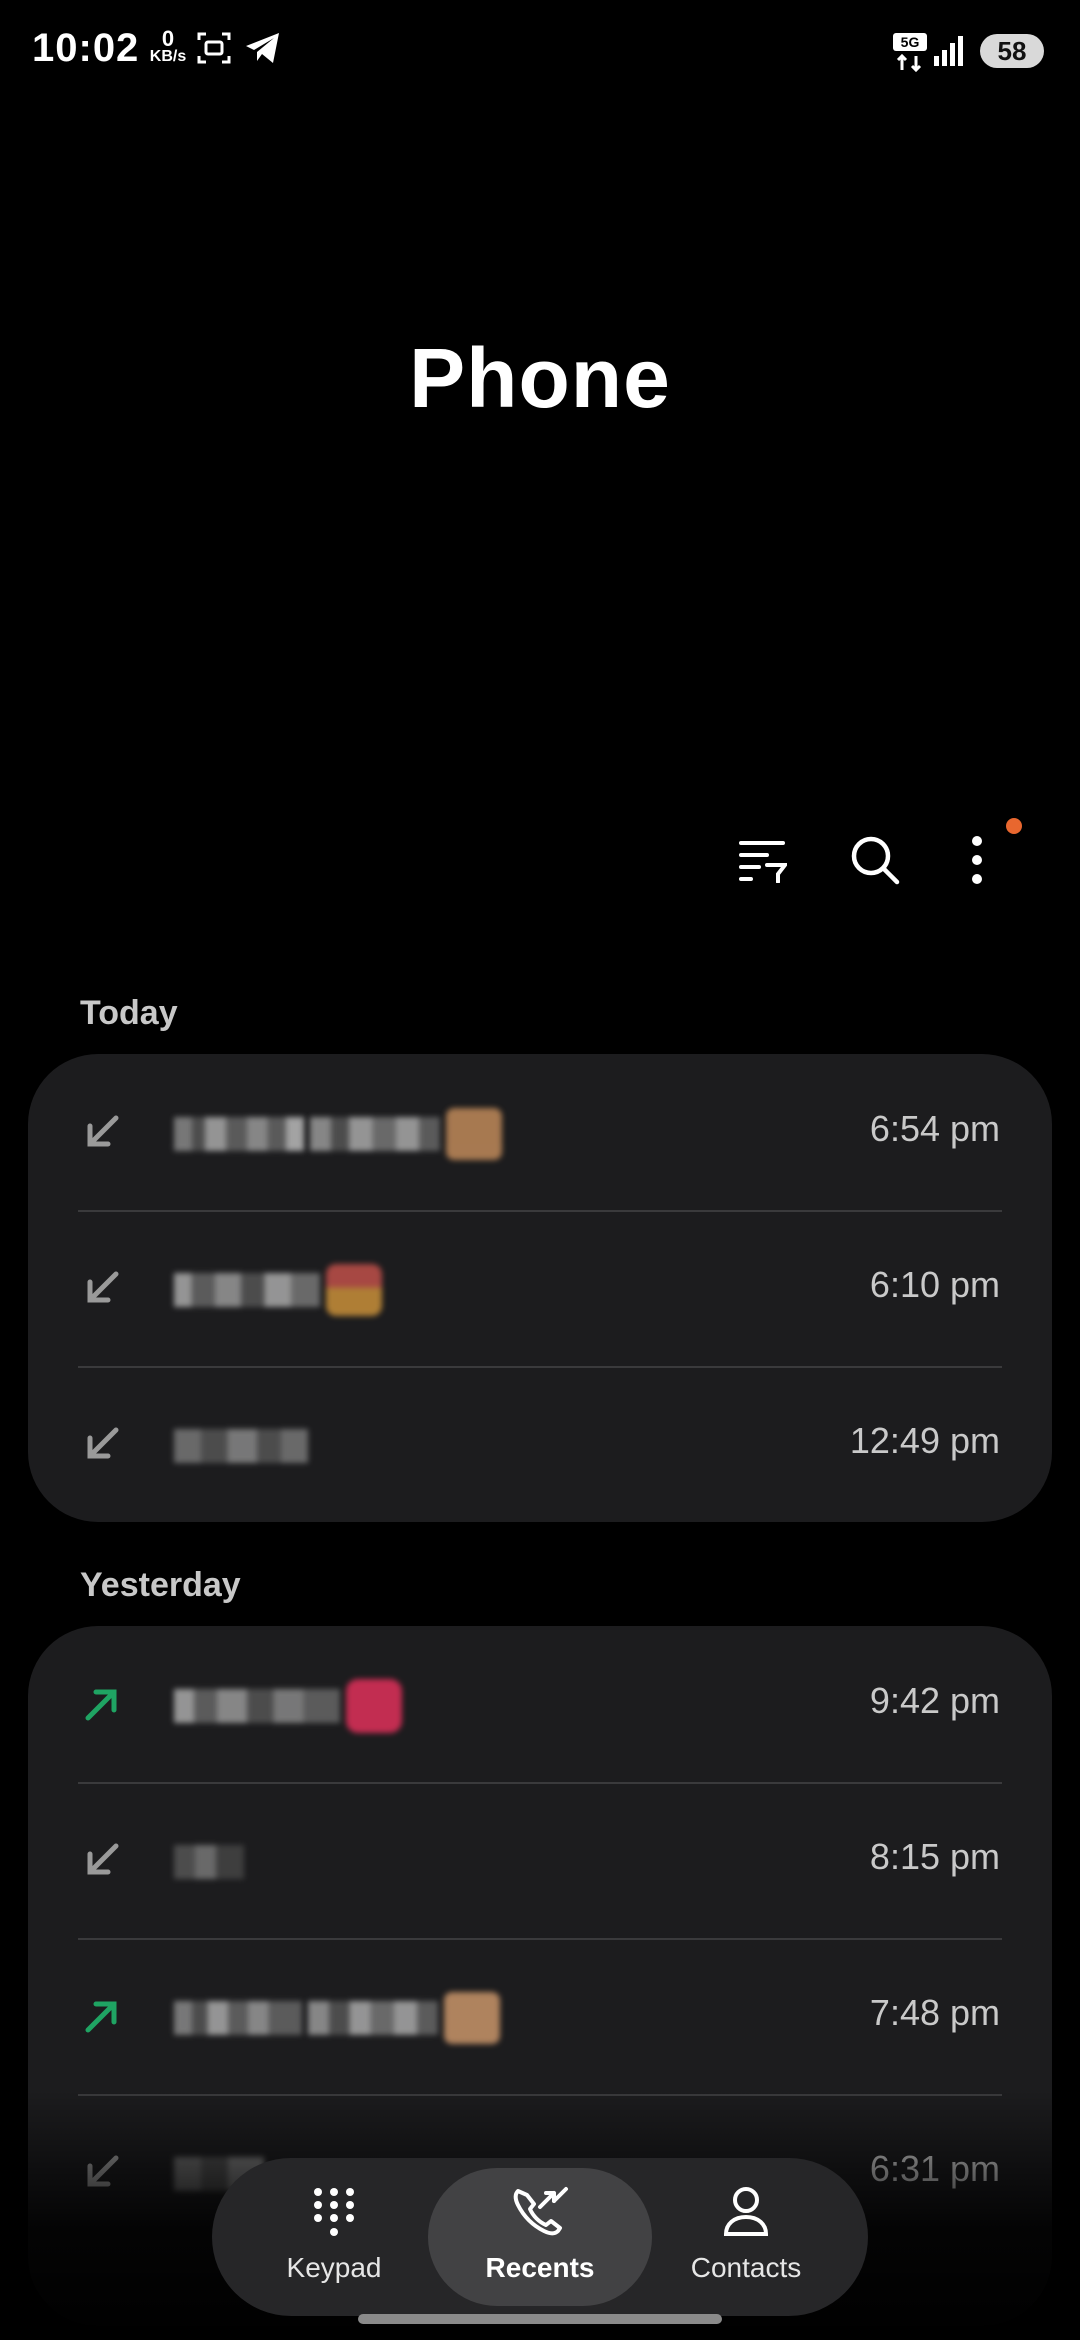  I want to click on screenshot-icon, so click(214, 50).